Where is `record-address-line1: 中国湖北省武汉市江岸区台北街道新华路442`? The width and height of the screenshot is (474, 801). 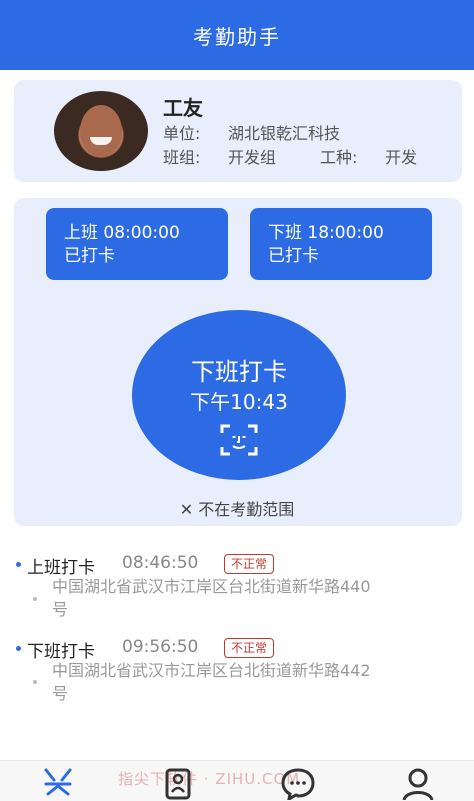
record-address-line1: 中国湖北省武汉市江岸区台北街道新华路442 is located at coordinates (211, 670).